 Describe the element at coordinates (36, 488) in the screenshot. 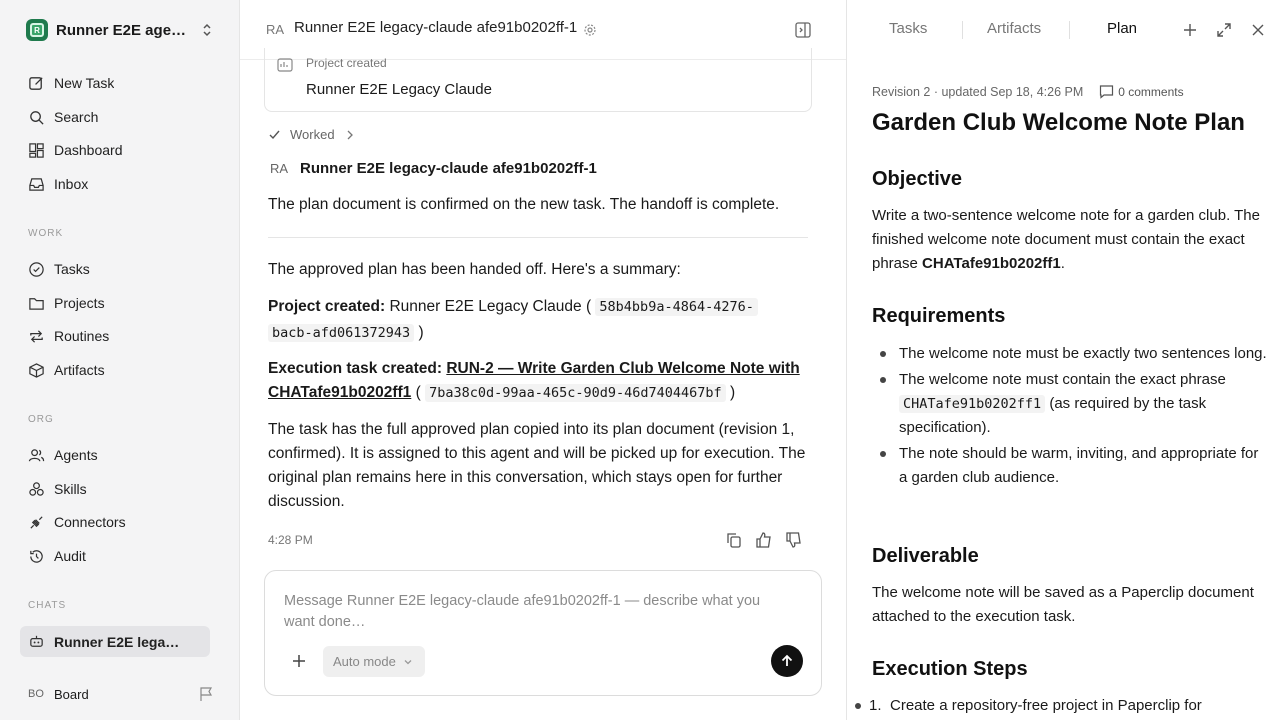

I see `skills-icon` at that location.